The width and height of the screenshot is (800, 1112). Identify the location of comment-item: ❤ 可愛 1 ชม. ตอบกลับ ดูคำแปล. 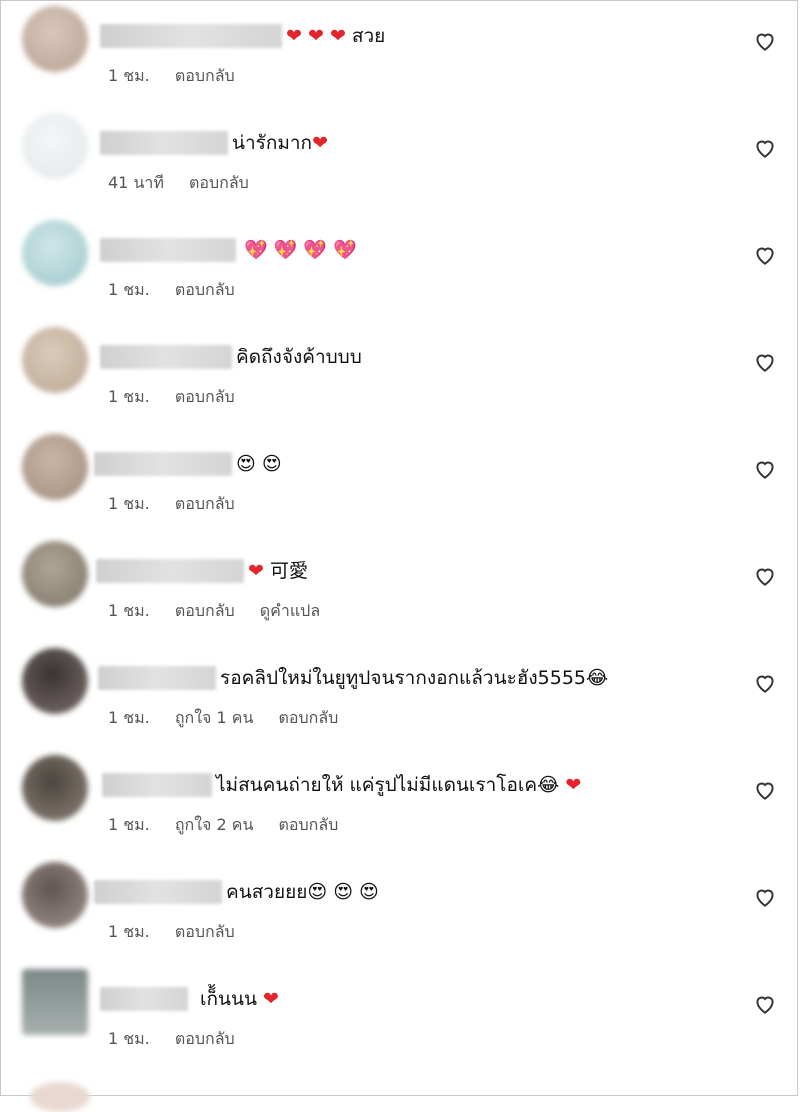
(400, 588).